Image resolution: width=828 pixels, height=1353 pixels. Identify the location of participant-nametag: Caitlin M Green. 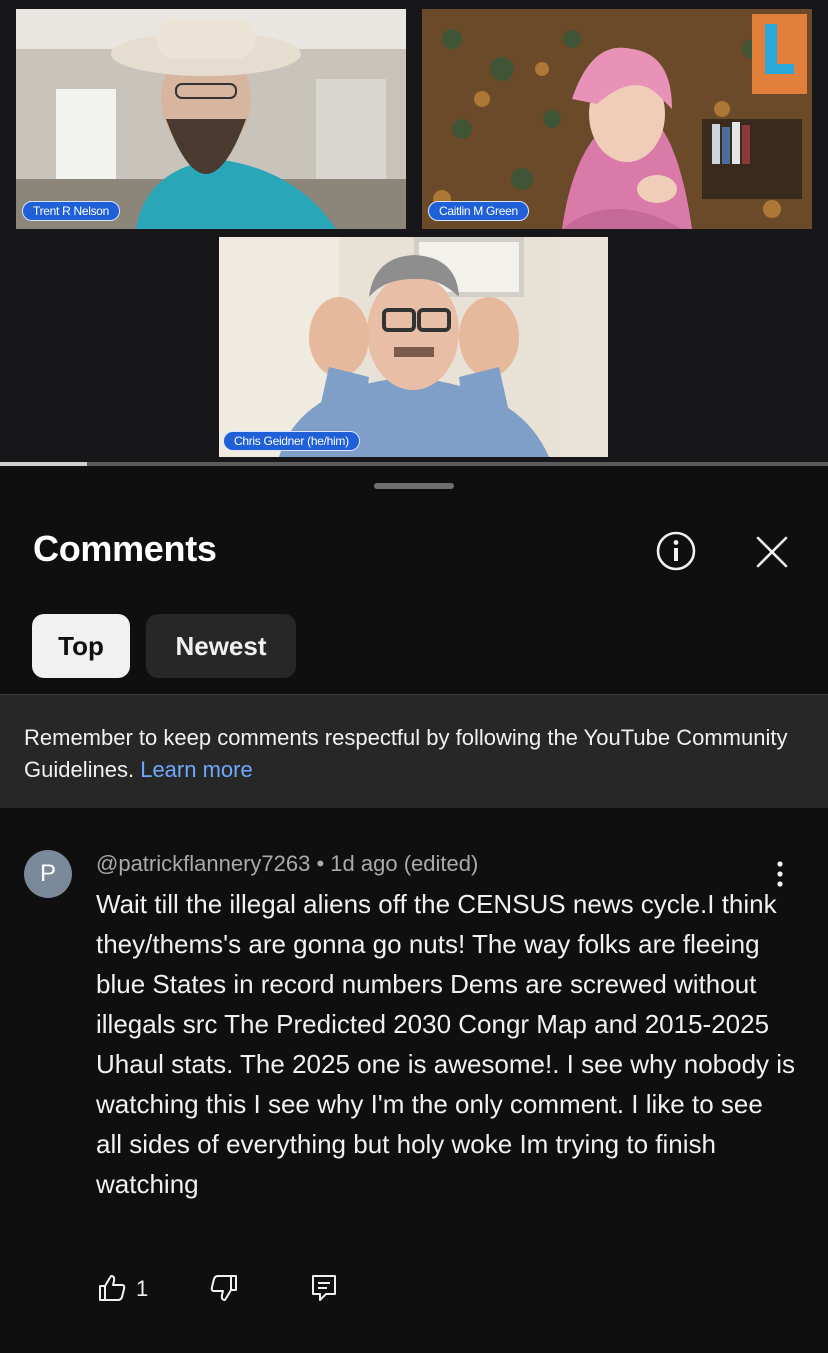
(478, 211).